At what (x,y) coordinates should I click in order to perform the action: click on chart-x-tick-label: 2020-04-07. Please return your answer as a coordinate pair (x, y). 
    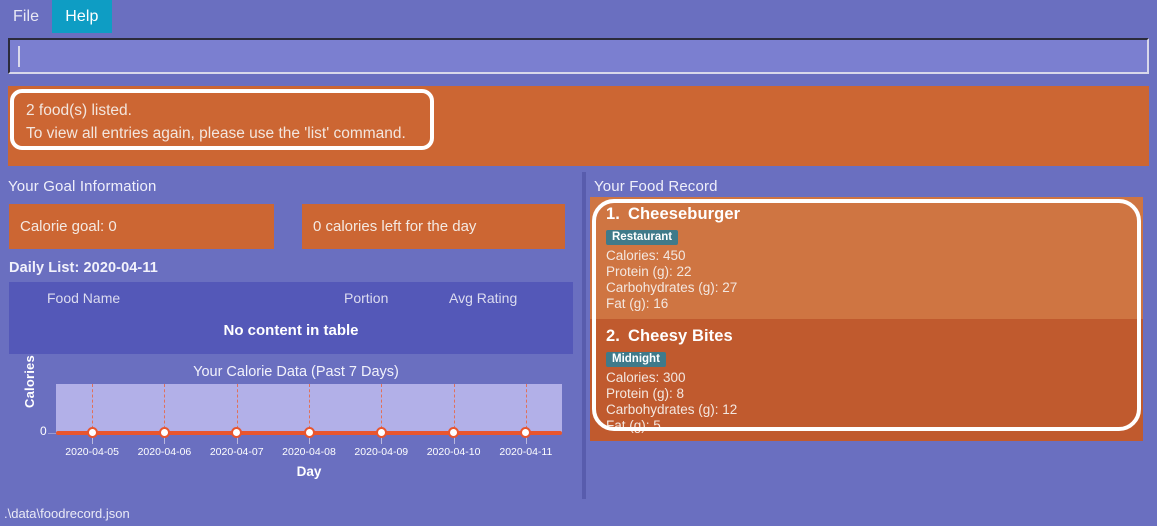
    Looking at the image, I should click on (236, 452).